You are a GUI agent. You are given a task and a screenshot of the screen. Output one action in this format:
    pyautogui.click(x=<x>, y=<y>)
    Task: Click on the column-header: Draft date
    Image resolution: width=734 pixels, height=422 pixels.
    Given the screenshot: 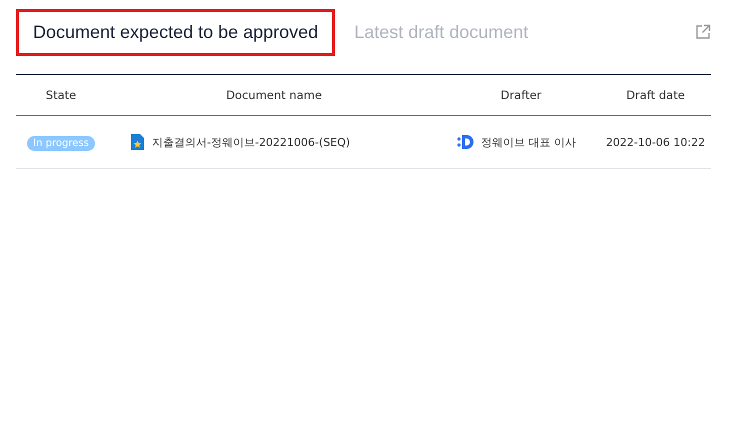 What is the action you would take?
    pyautogui.click(x=655, y=95)
    